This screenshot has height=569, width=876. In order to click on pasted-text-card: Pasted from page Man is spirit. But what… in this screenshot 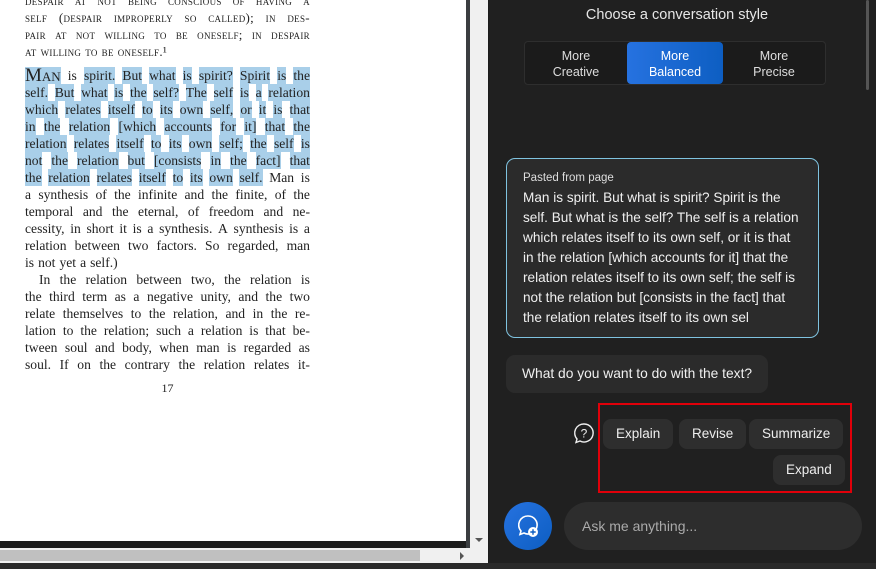, I will do `click(662, 248)`.